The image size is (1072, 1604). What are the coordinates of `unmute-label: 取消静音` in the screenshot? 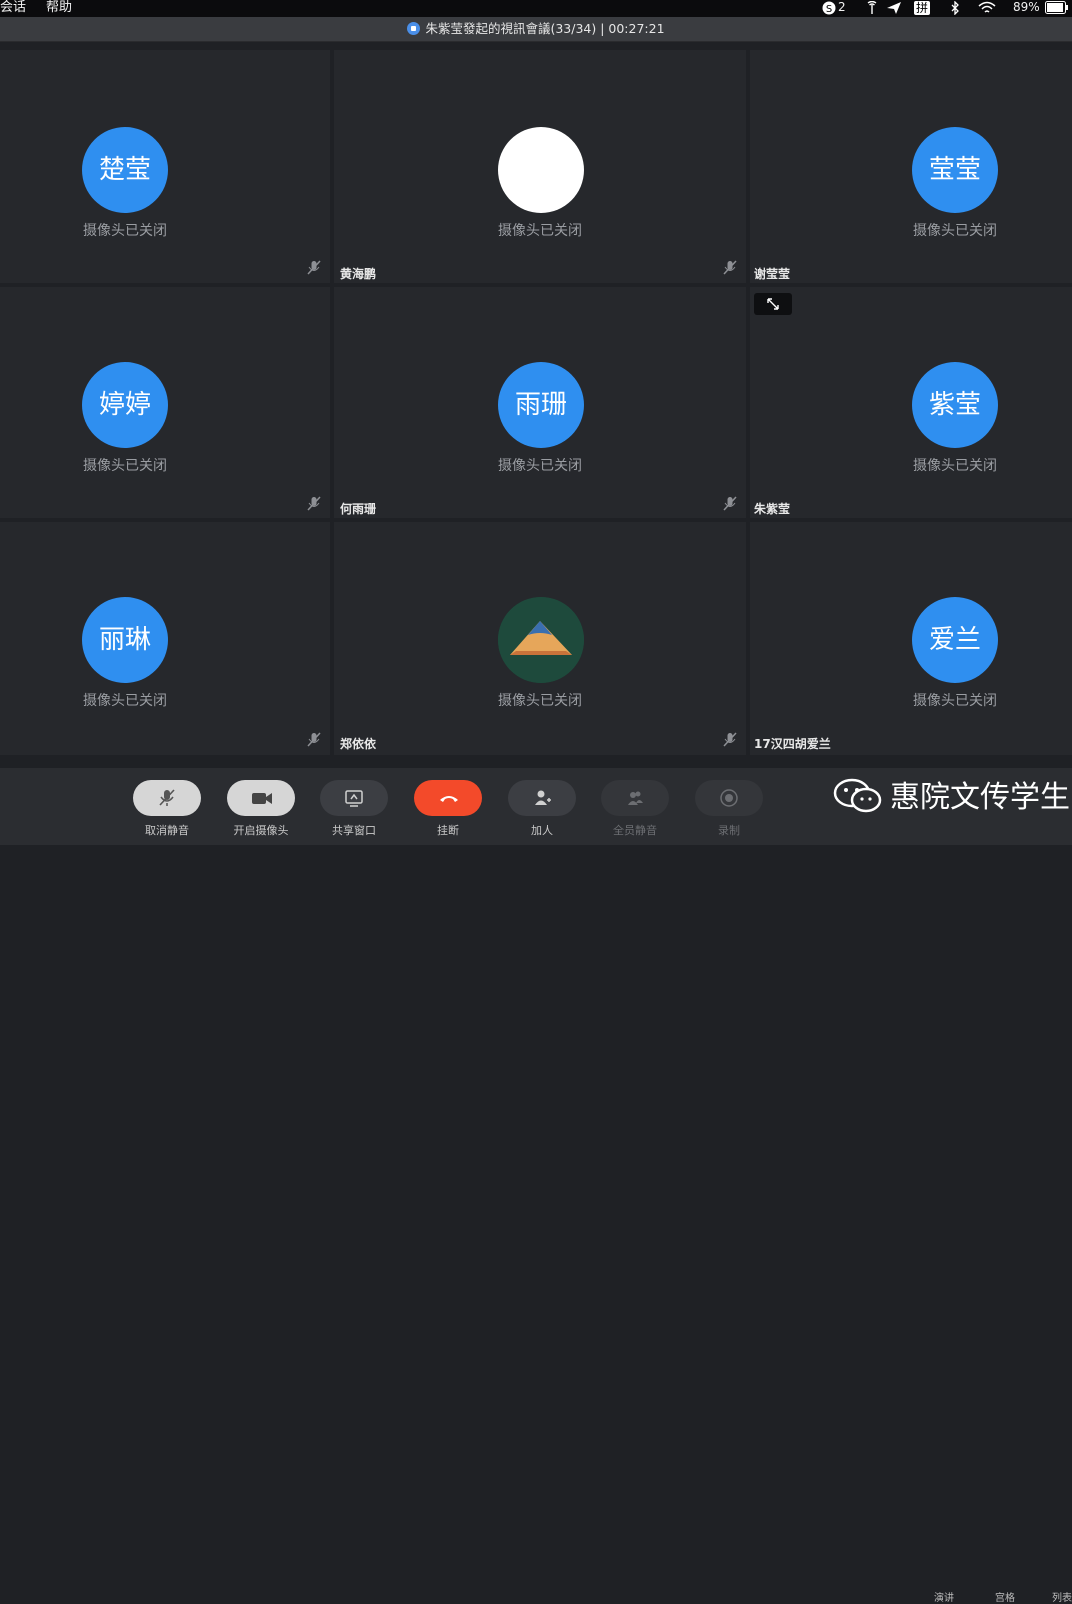 It's located at (167, 830).